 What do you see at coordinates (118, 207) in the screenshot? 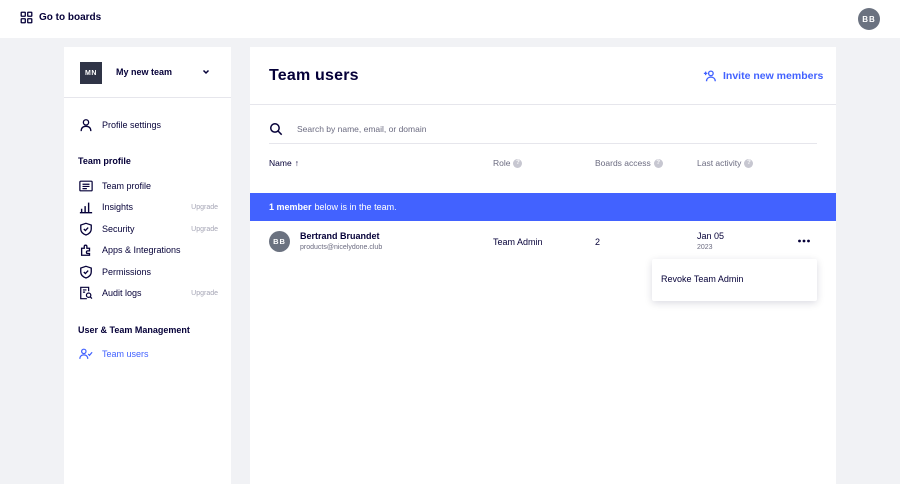
I see `sidebar-item-label: Insights` at bounding box center [118, 207].